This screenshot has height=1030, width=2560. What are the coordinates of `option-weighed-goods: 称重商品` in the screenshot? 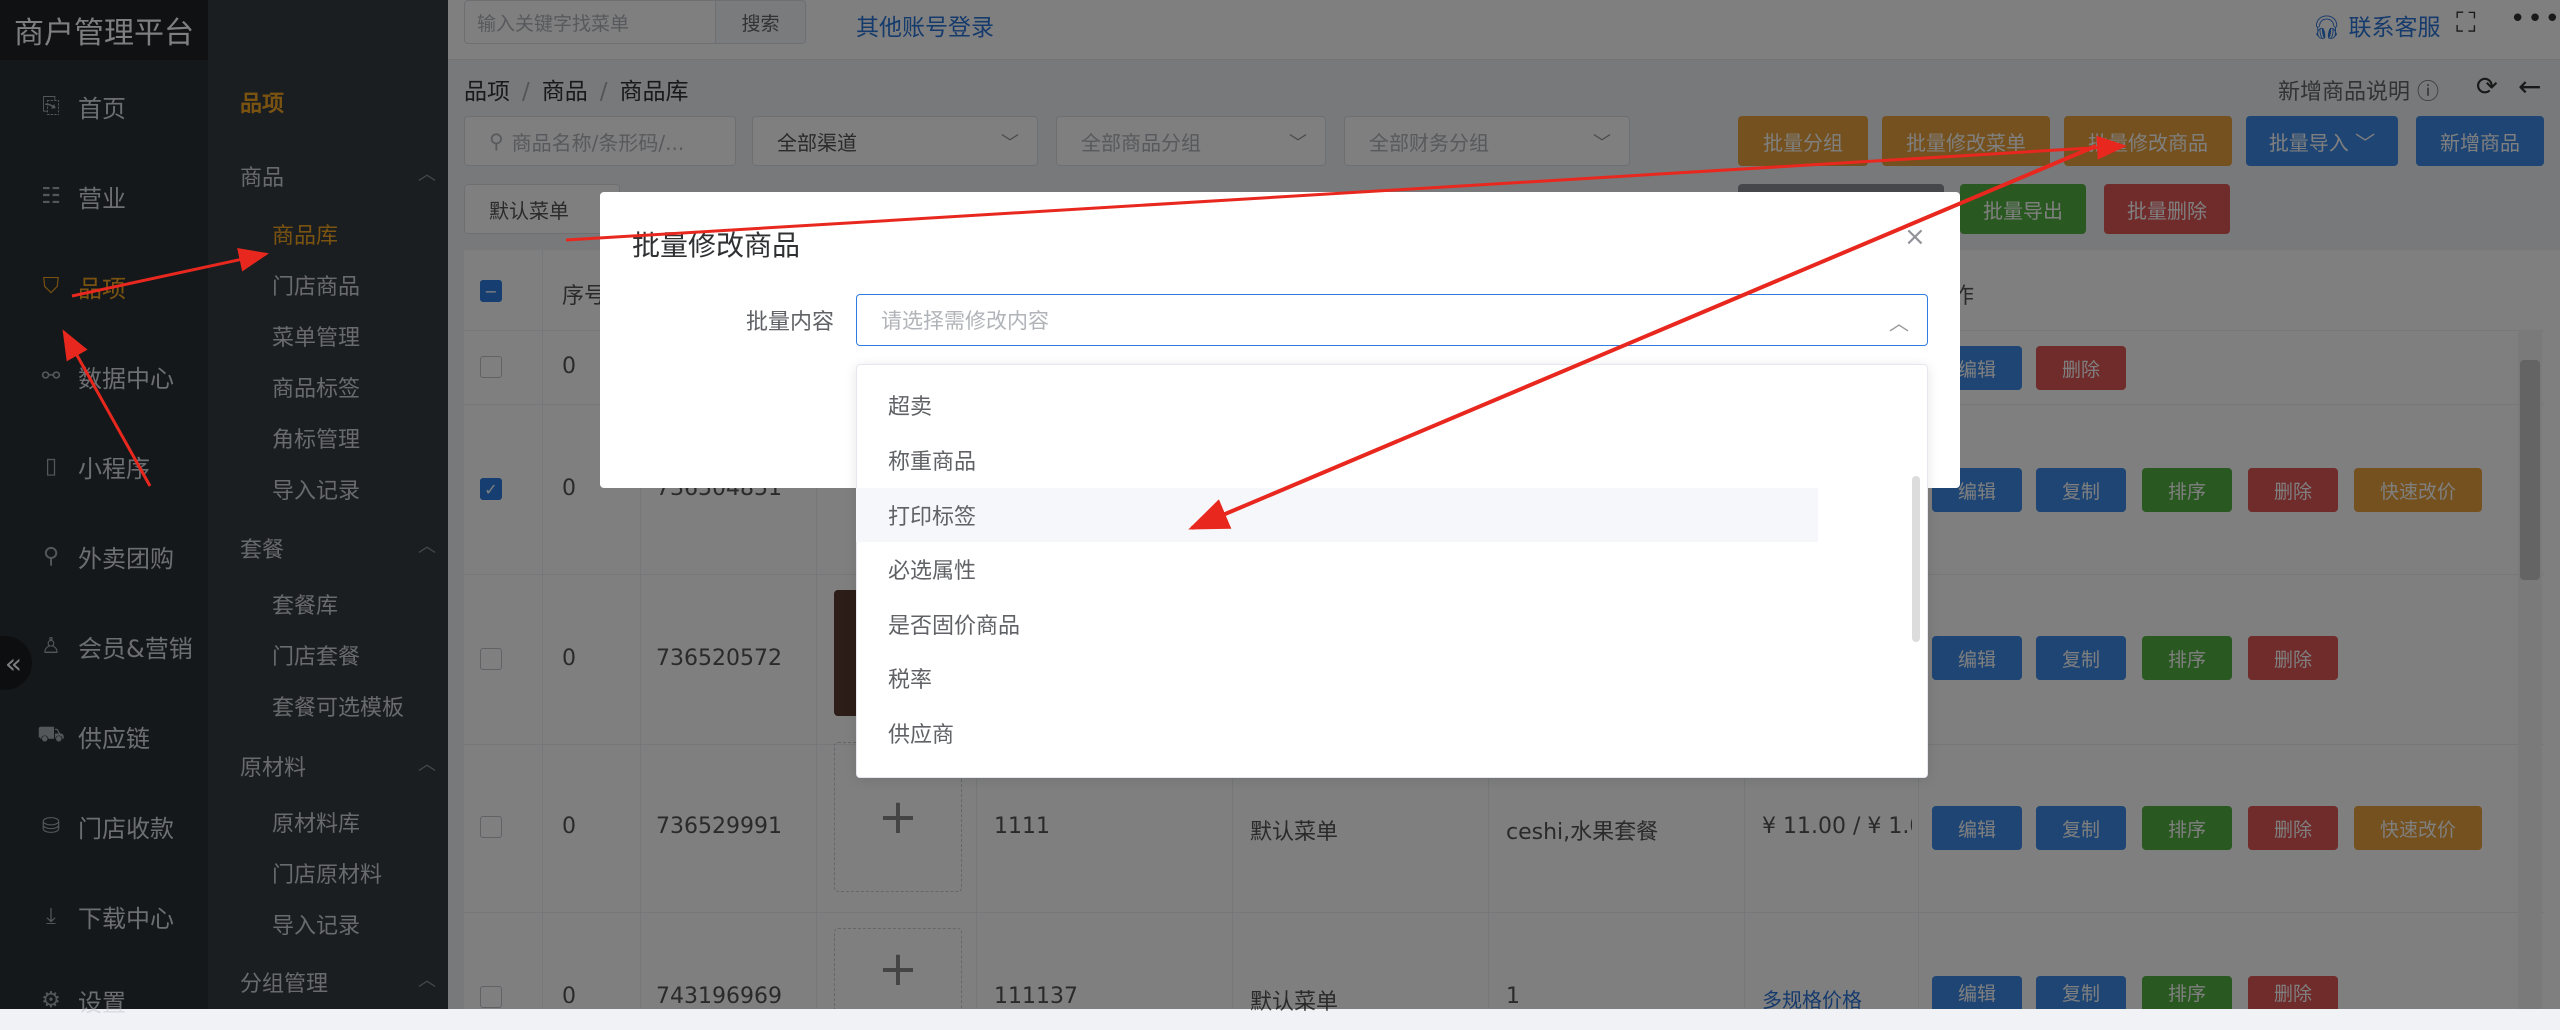 It's located at (1337, 460).